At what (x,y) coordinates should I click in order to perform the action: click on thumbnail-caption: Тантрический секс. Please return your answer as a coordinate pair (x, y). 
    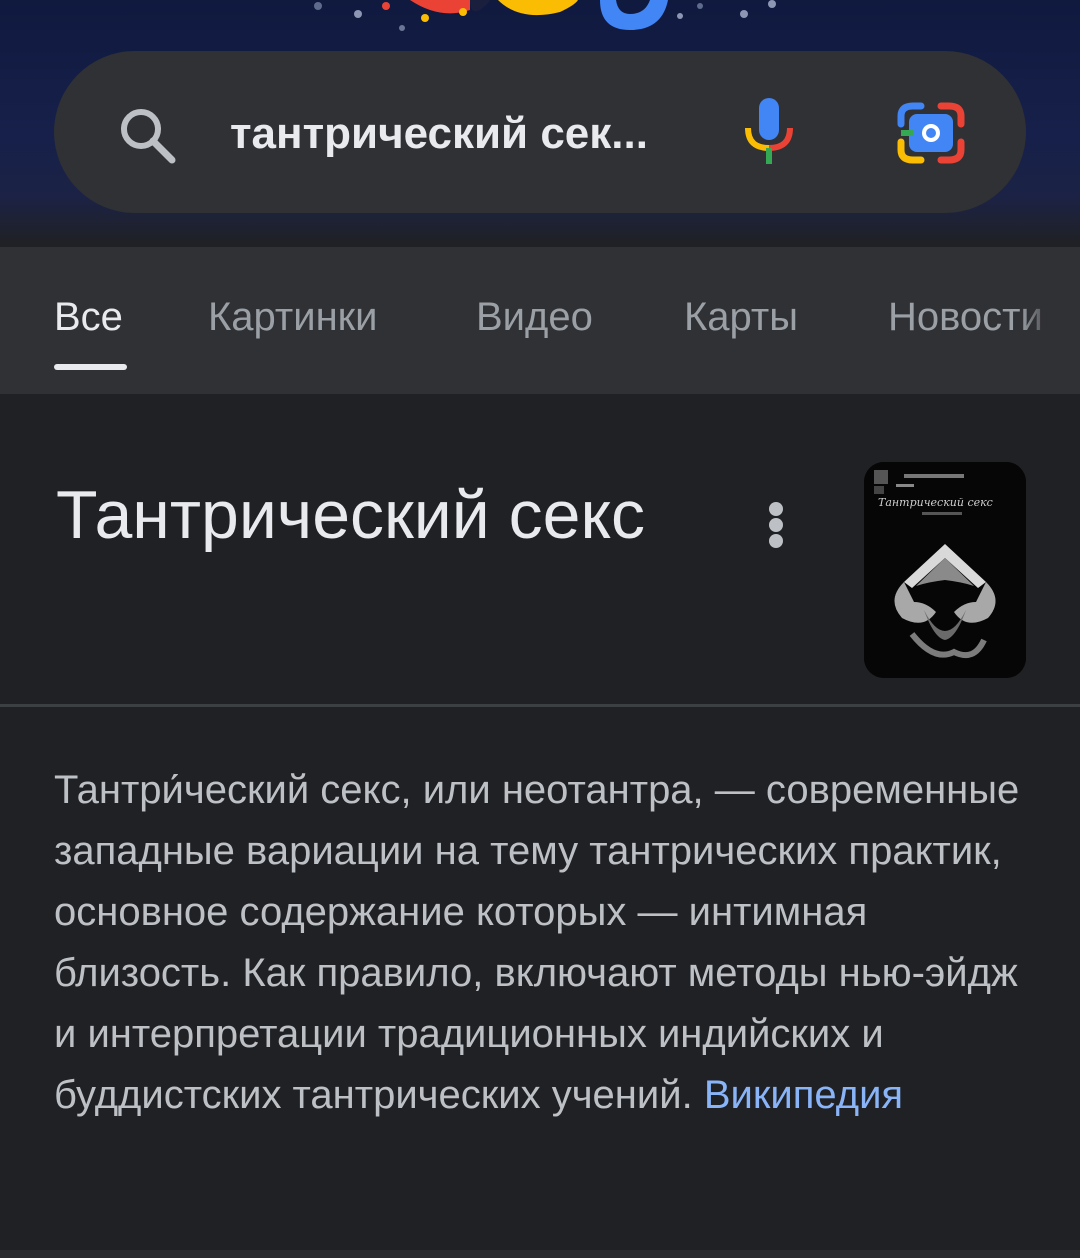
    Looking at the image, I should click on (935, 502).